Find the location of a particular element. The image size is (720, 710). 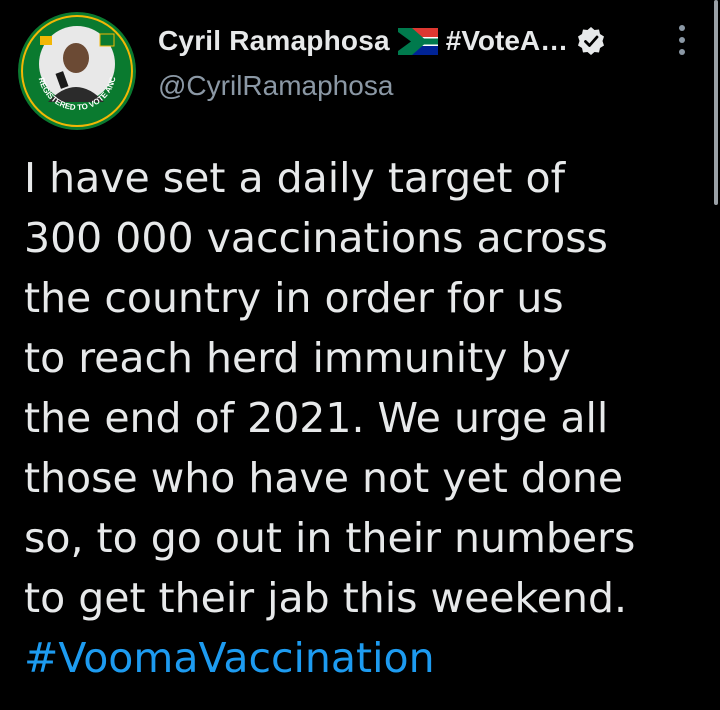

tweet-text-line: to reach herd immunity by is located at coordinates (297, 358).